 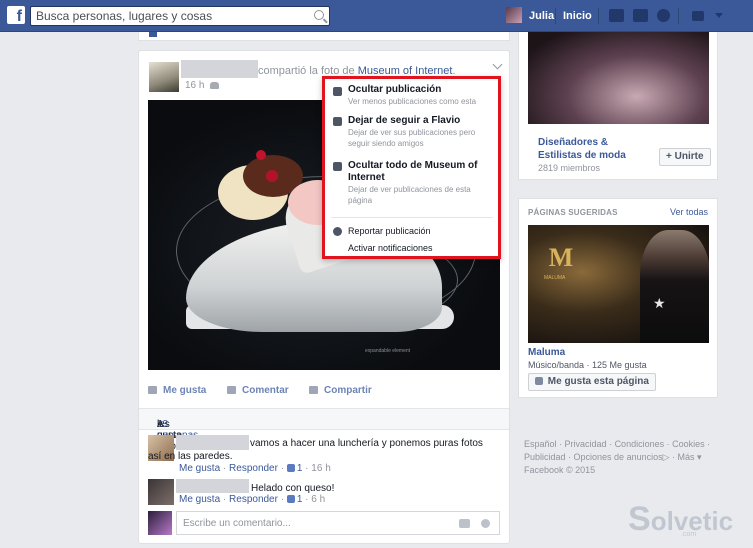 I want to click on join-group-button: + Unirte, so click(x=685, y=157).